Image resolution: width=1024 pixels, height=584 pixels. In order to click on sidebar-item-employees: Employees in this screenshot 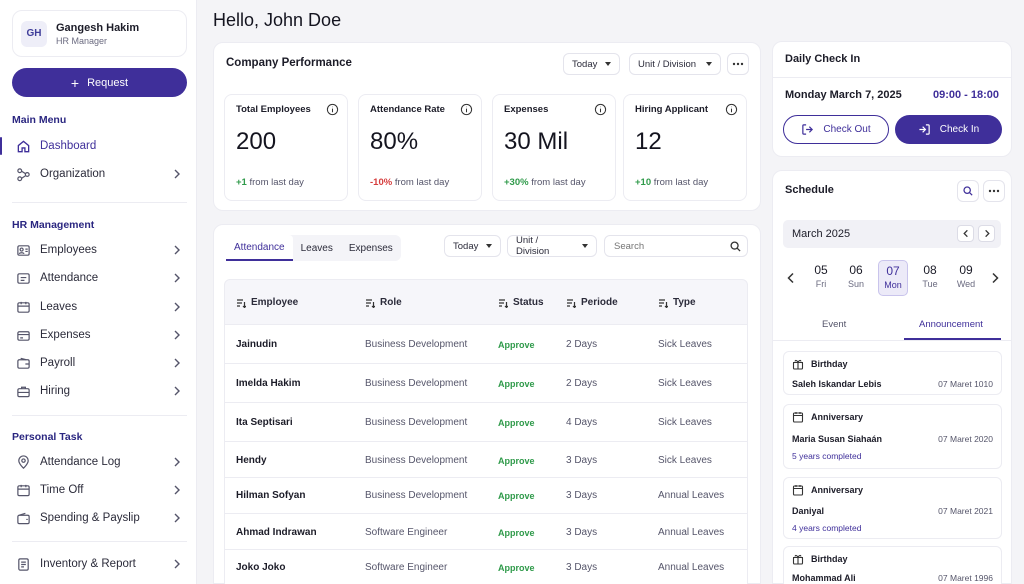, I will do `click(98, 250)`.